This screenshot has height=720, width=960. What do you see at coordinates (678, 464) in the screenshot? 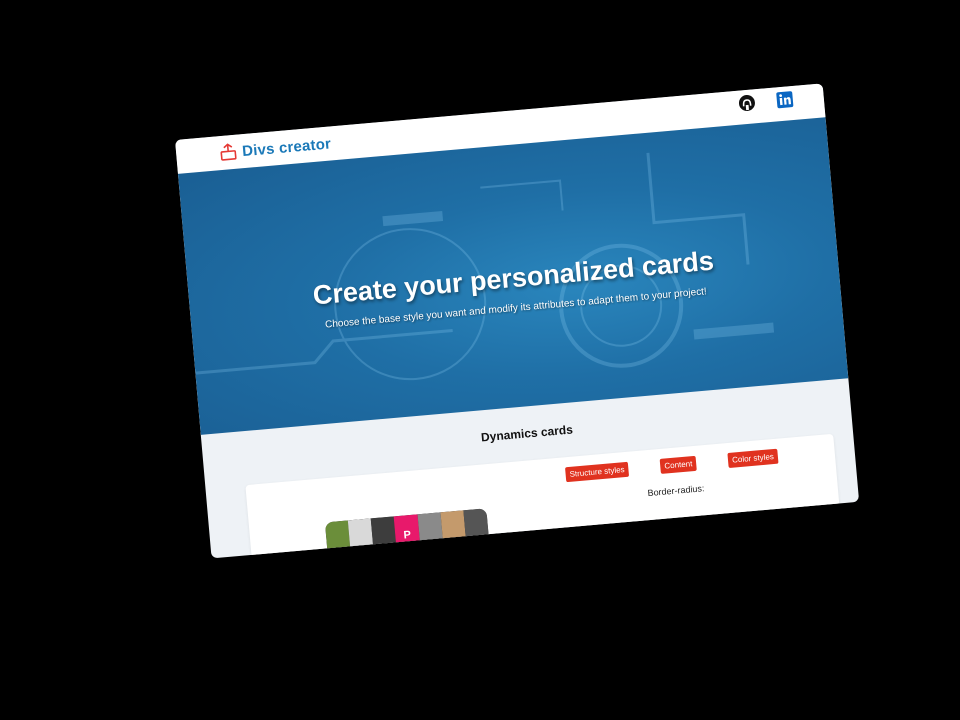
I see `tab-content: Content` at bounding box center [678, 464].